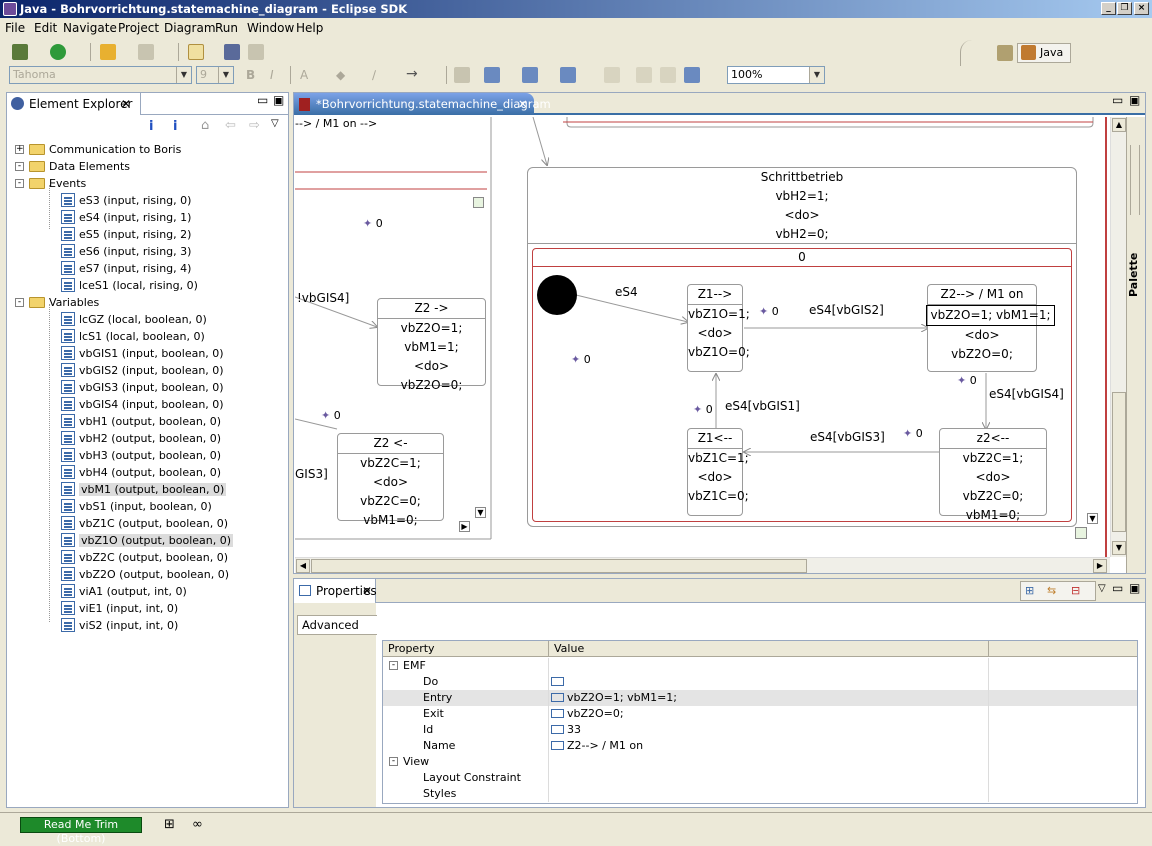  I want to click on close-properties-icon: ✕, so click(367, 591).